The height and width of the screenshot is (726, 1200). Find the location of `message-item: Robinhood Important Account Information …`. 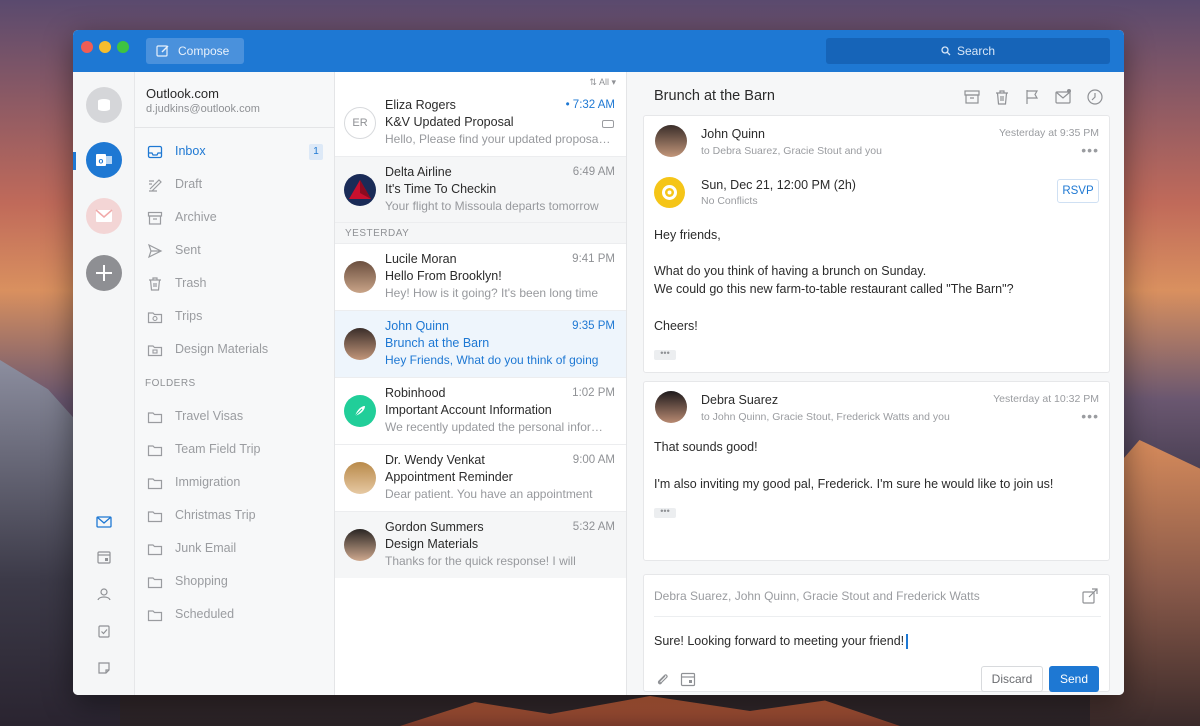

message-item: Robinhood Important Account Information … is located at coordinates (480, 411).